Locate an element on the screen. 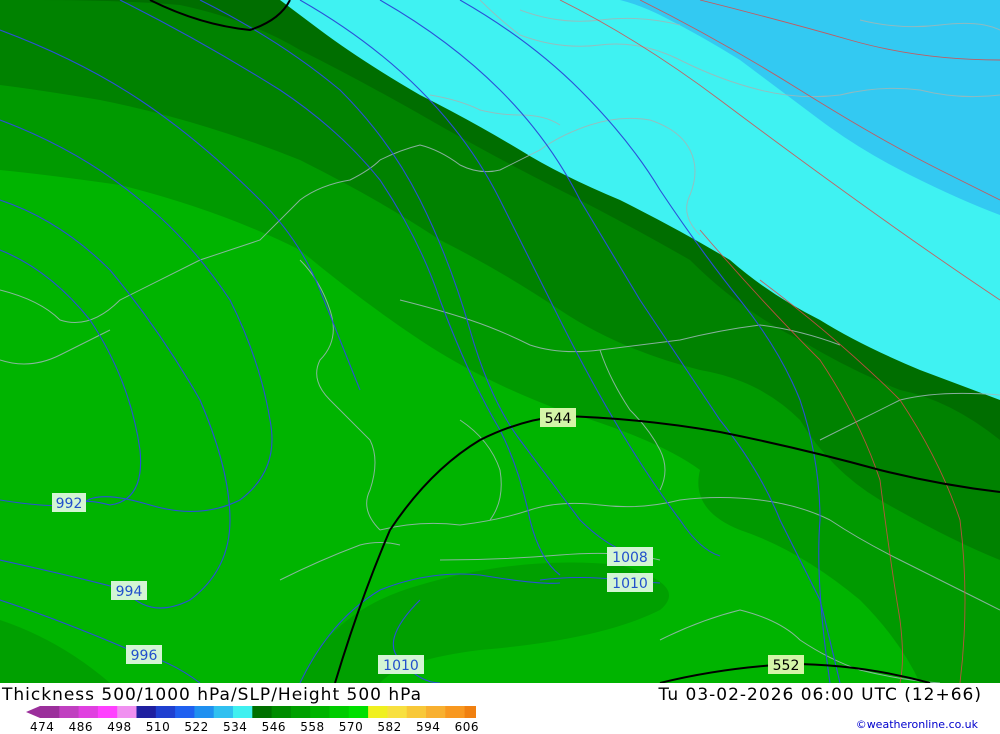  svg-text: 552 is located at coordinates (786, 666).